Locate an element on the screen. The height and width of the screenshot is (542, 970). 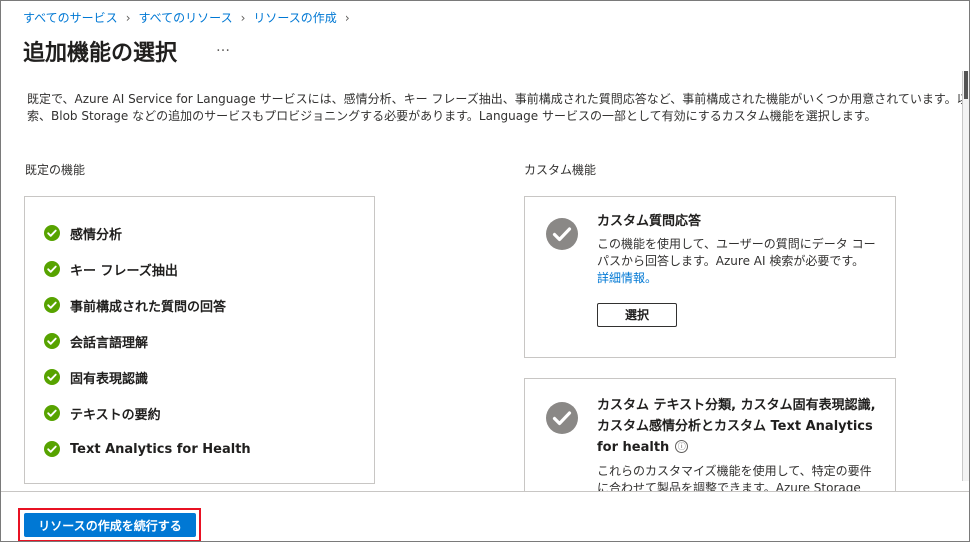
scrollbar-thumb is located at coordinates (966, 85).